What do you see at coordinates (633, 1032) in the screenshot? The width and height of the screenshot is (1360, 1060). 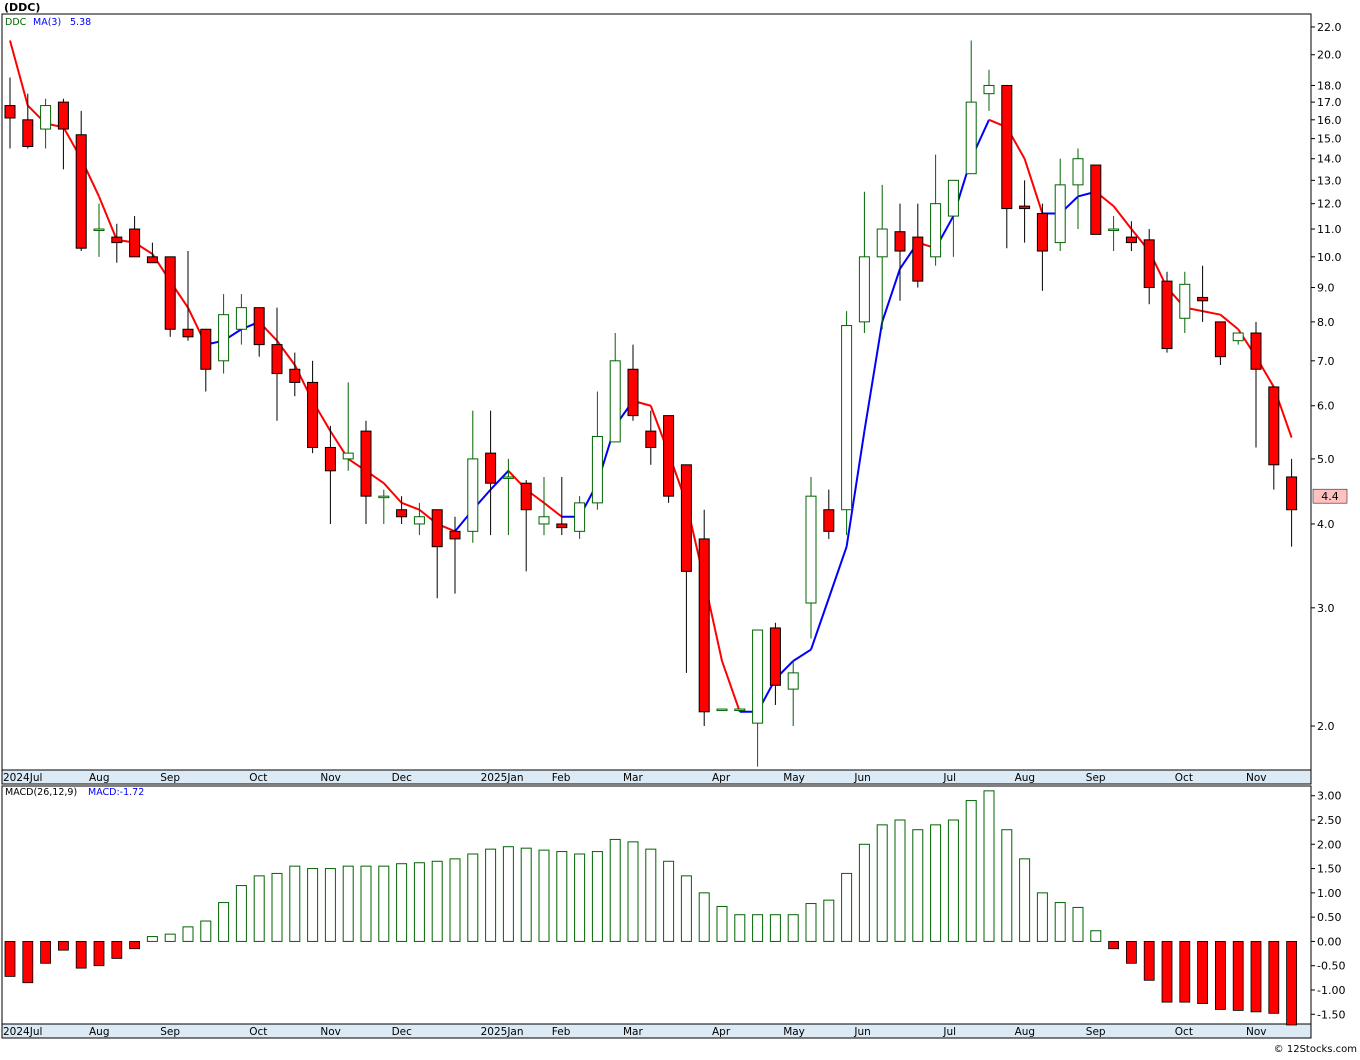 I see `date-label: Mar` at bounding box center [633, 1032].